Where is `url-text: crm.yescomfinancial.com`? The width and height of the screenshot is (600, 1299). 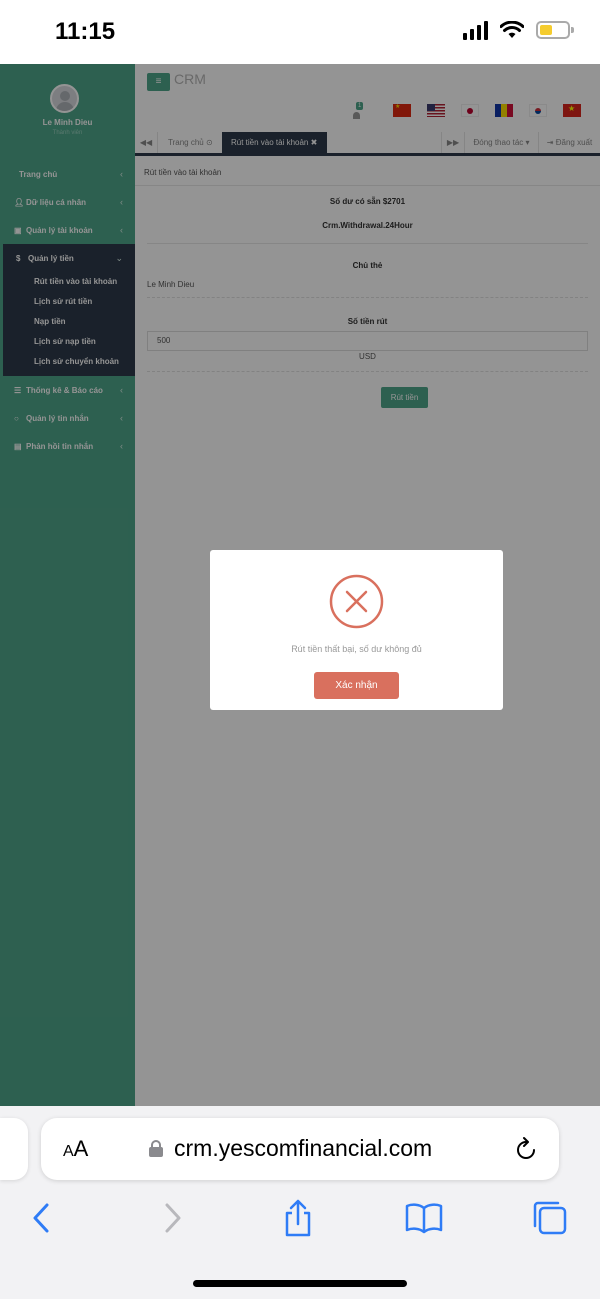
url-text: crm.yescomfinancial.com is located at coordinates (303, 1148).